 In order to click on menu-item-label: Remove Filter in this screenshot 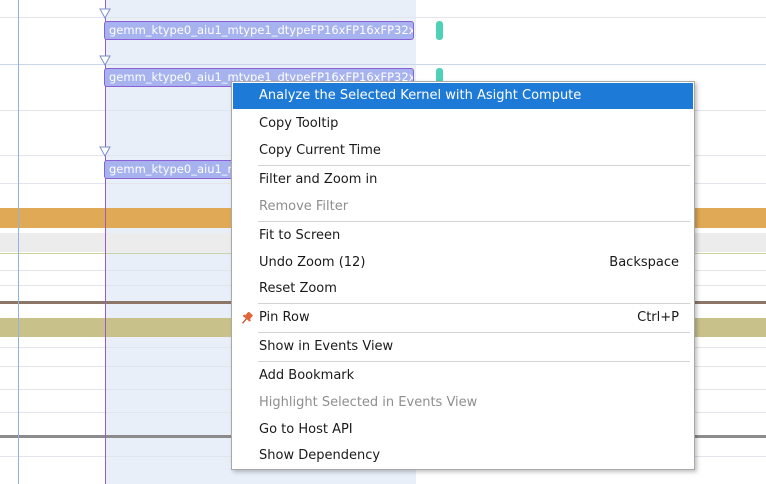, I will do `click(304, 206)`.